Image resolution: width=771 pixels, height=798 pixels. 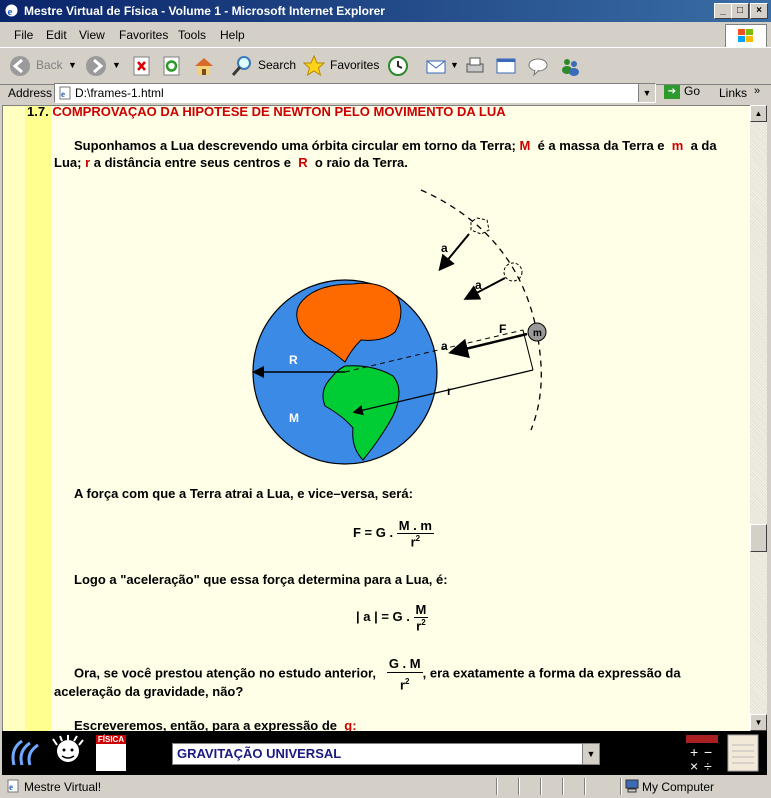 I want to click on print-icon, so click(x=475, y=66).